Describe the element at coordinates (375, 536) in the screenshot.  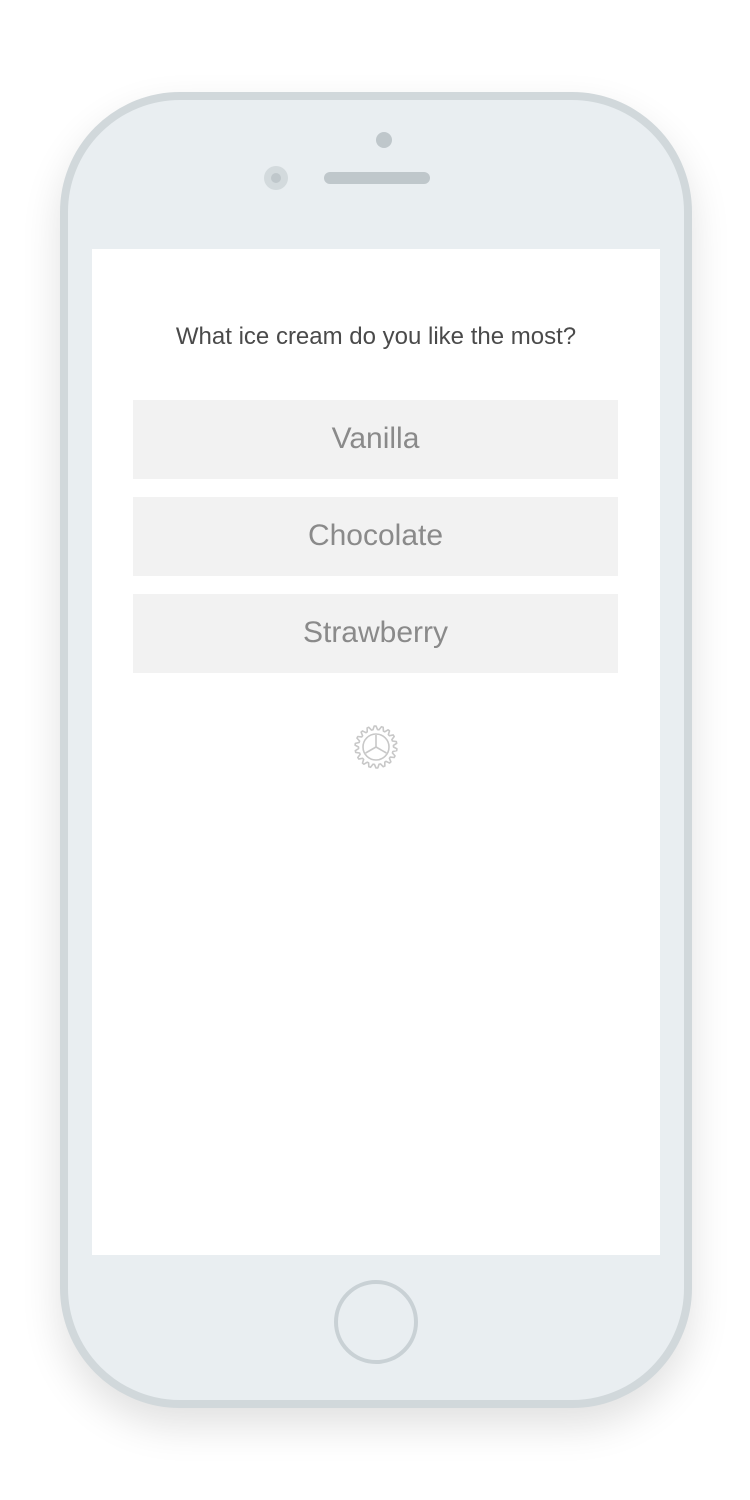
I see `choice-chocolate: Chocolate` at that location.